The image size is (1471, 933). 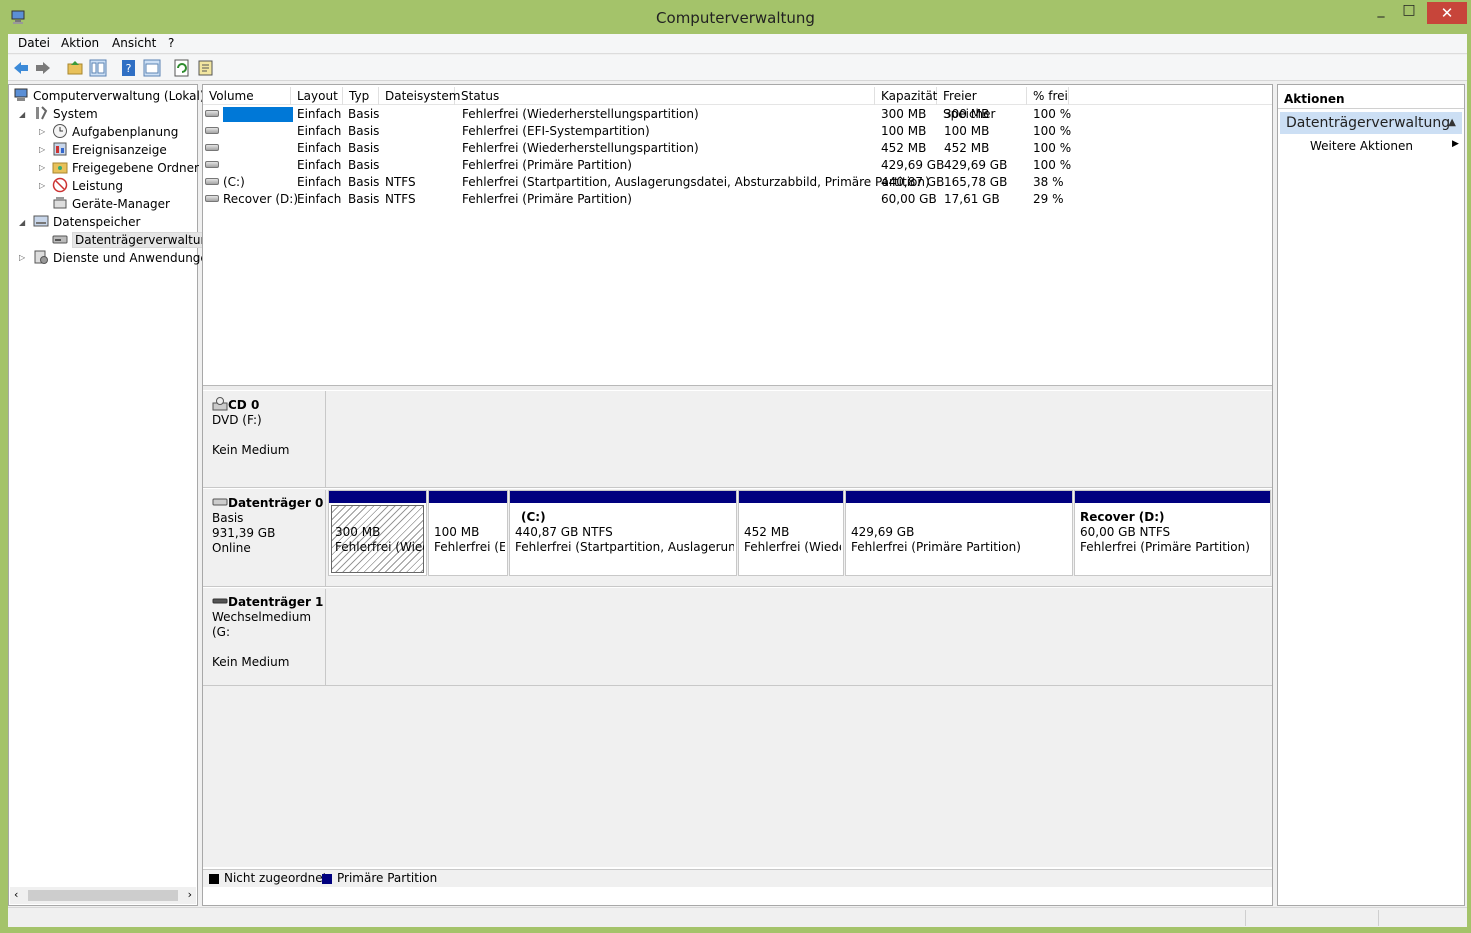 I want to click on menu-help: ?, so click(x=171, y=43).